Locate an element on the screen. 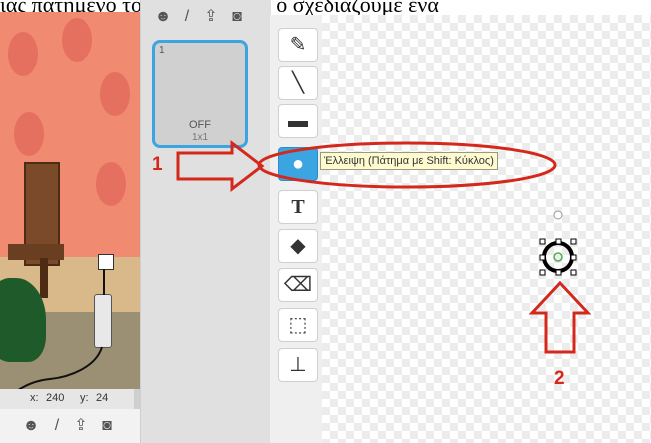  coord-x-label: x: is located at coordinates (34, 398).